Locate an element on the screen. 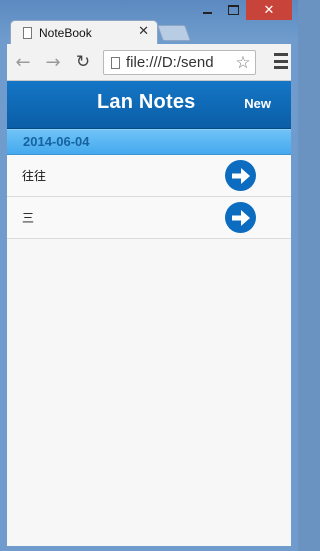 Image resolution: width=320 pixels, height=551 pixels. file-icon is located at coordinates (115, 62).